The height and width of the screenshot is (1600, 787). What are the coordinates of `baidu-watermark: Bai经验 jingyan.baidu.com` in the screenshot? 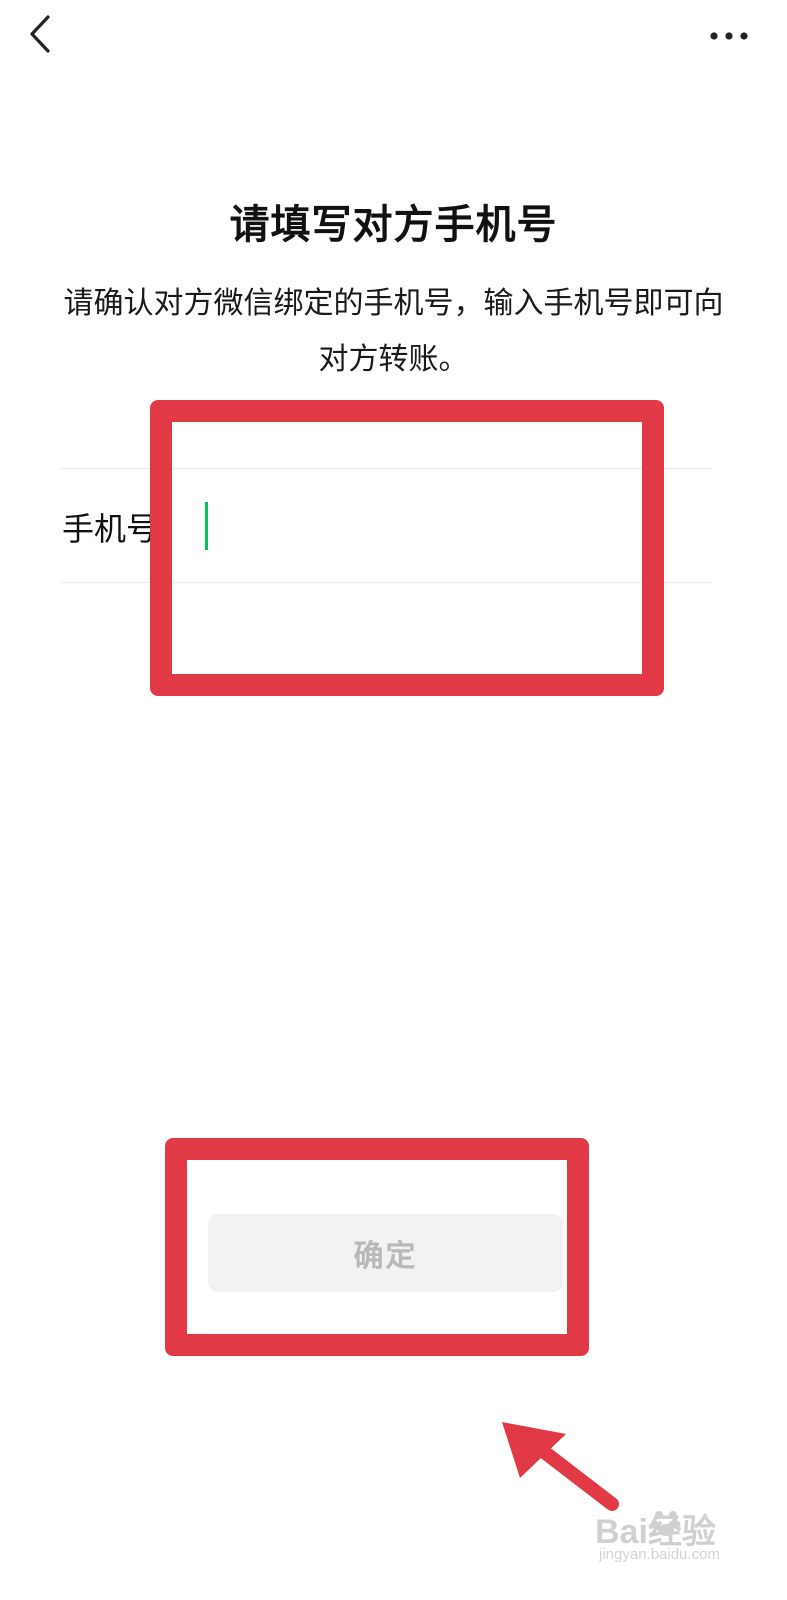 It's located at (680, 1539).